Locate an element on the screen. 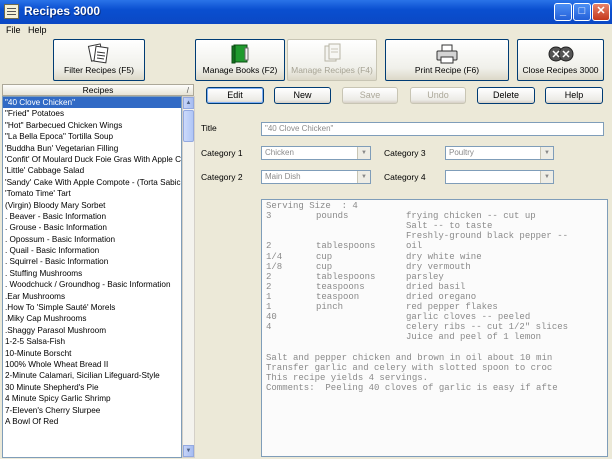  filter-recipes-button: Filter Recipes (F5) is located at coordinates (99, 60).